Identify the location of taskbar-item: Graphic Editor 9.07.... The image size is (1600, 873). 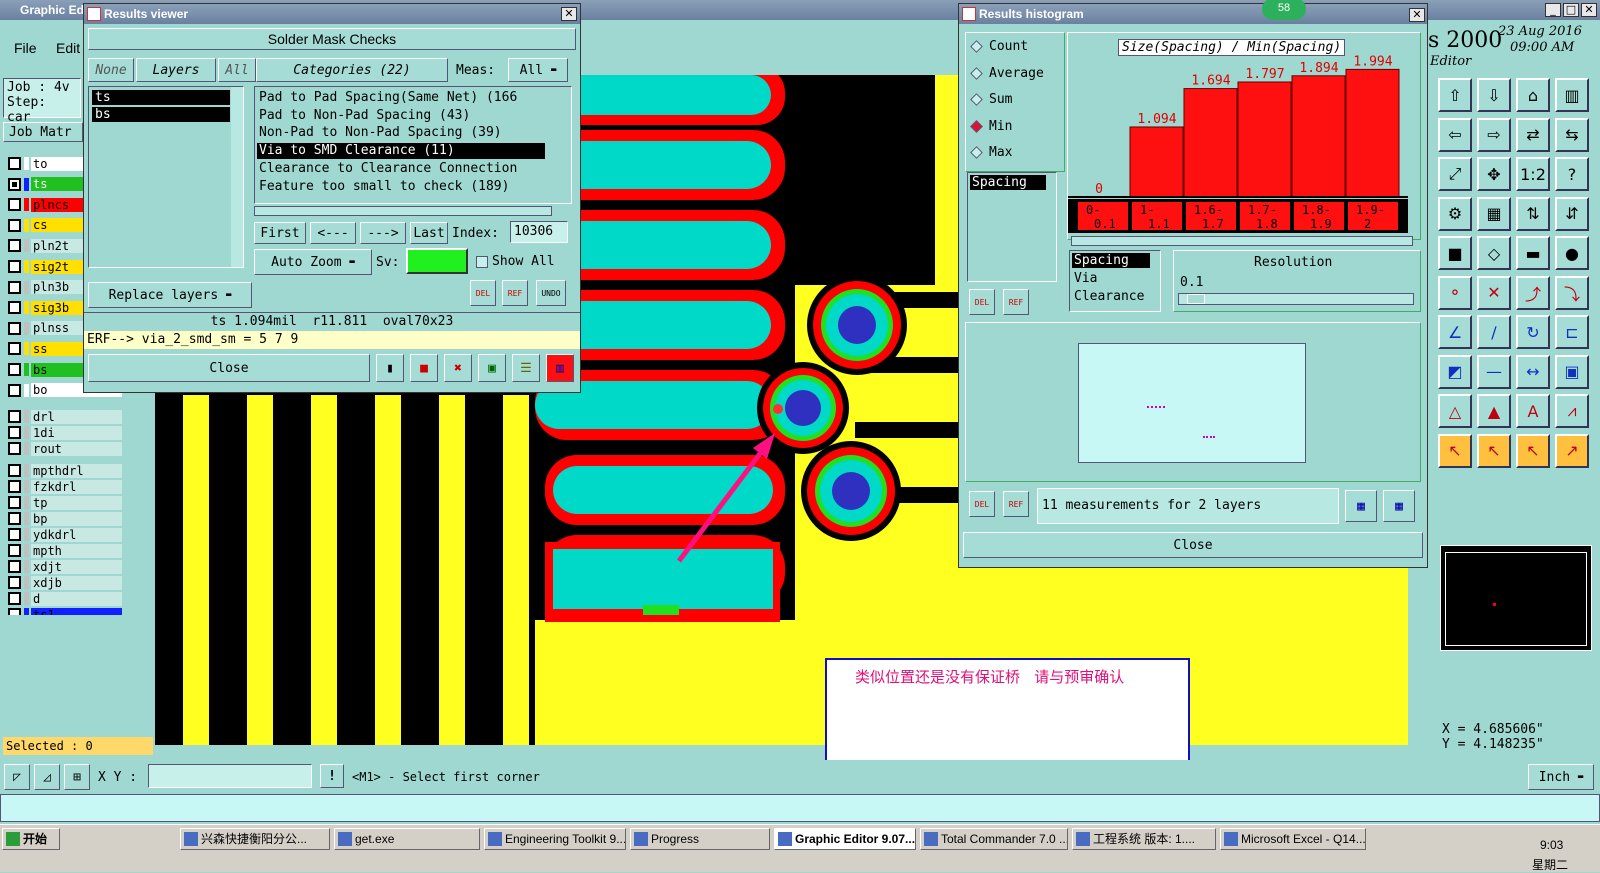
(845, 839).